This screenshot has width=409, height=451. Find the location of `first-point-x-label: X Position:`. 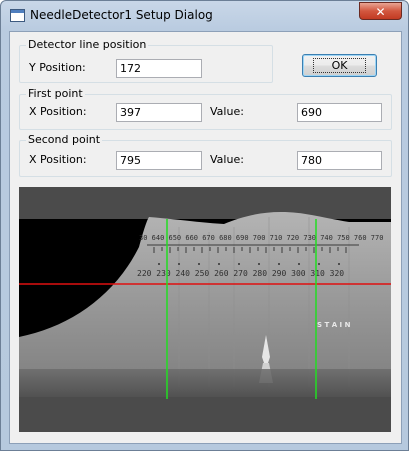

first-point-x-label: X Position: is located at coordinates (58, 111).